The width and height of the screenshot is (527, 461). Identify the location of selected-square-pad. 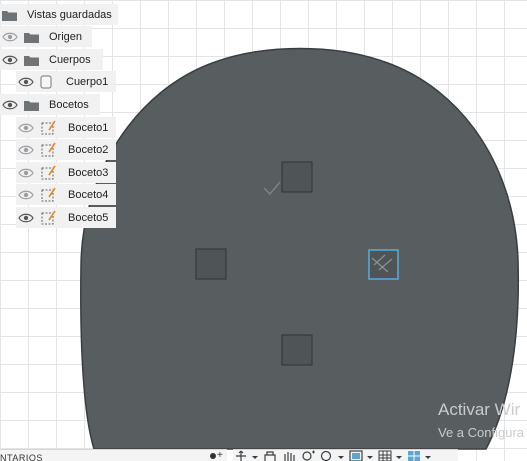
(383, 264).